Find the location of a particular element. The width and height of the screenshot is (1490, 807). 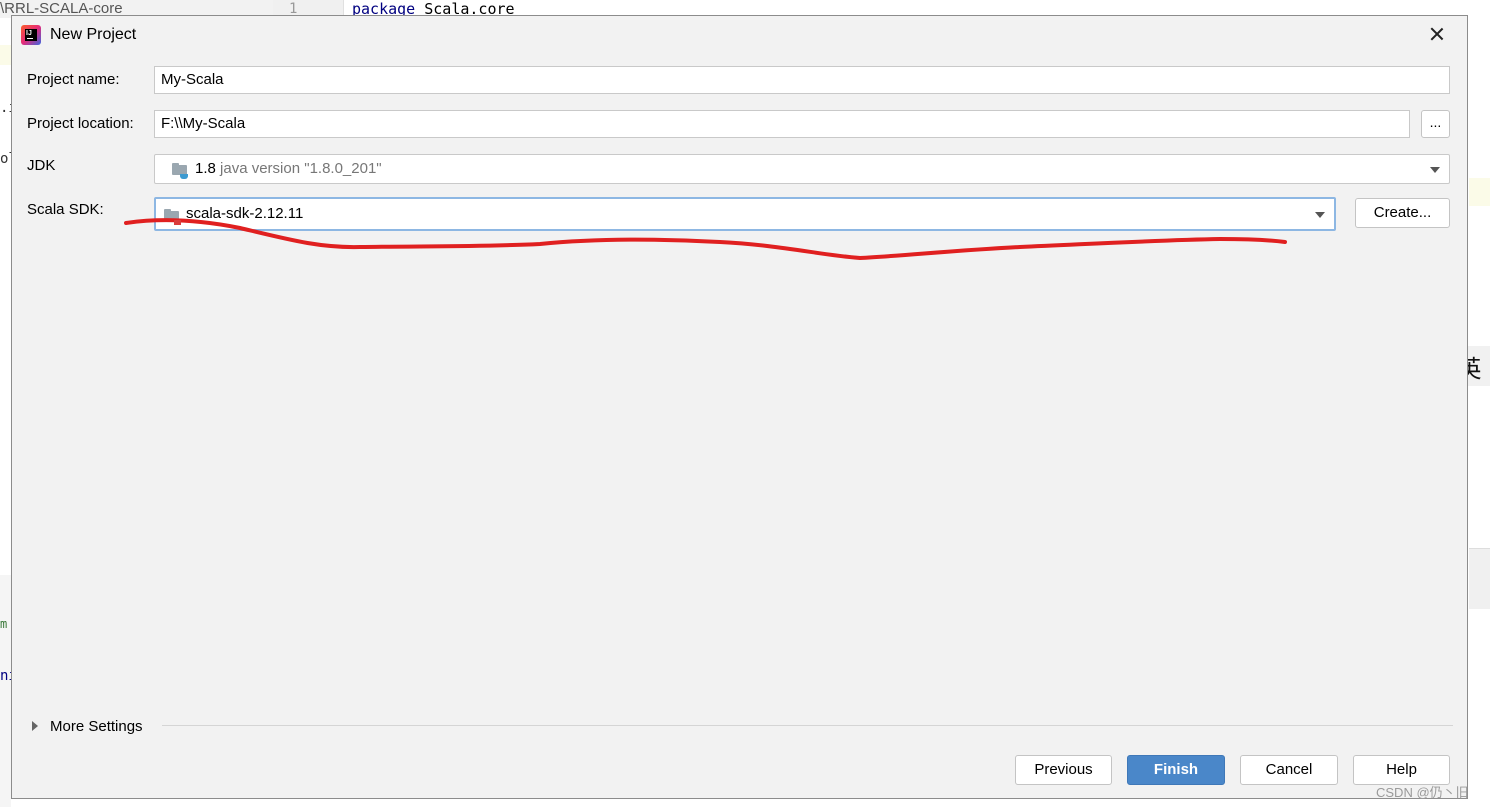

finish-button: Finish is located at coordinates (1176, 770).